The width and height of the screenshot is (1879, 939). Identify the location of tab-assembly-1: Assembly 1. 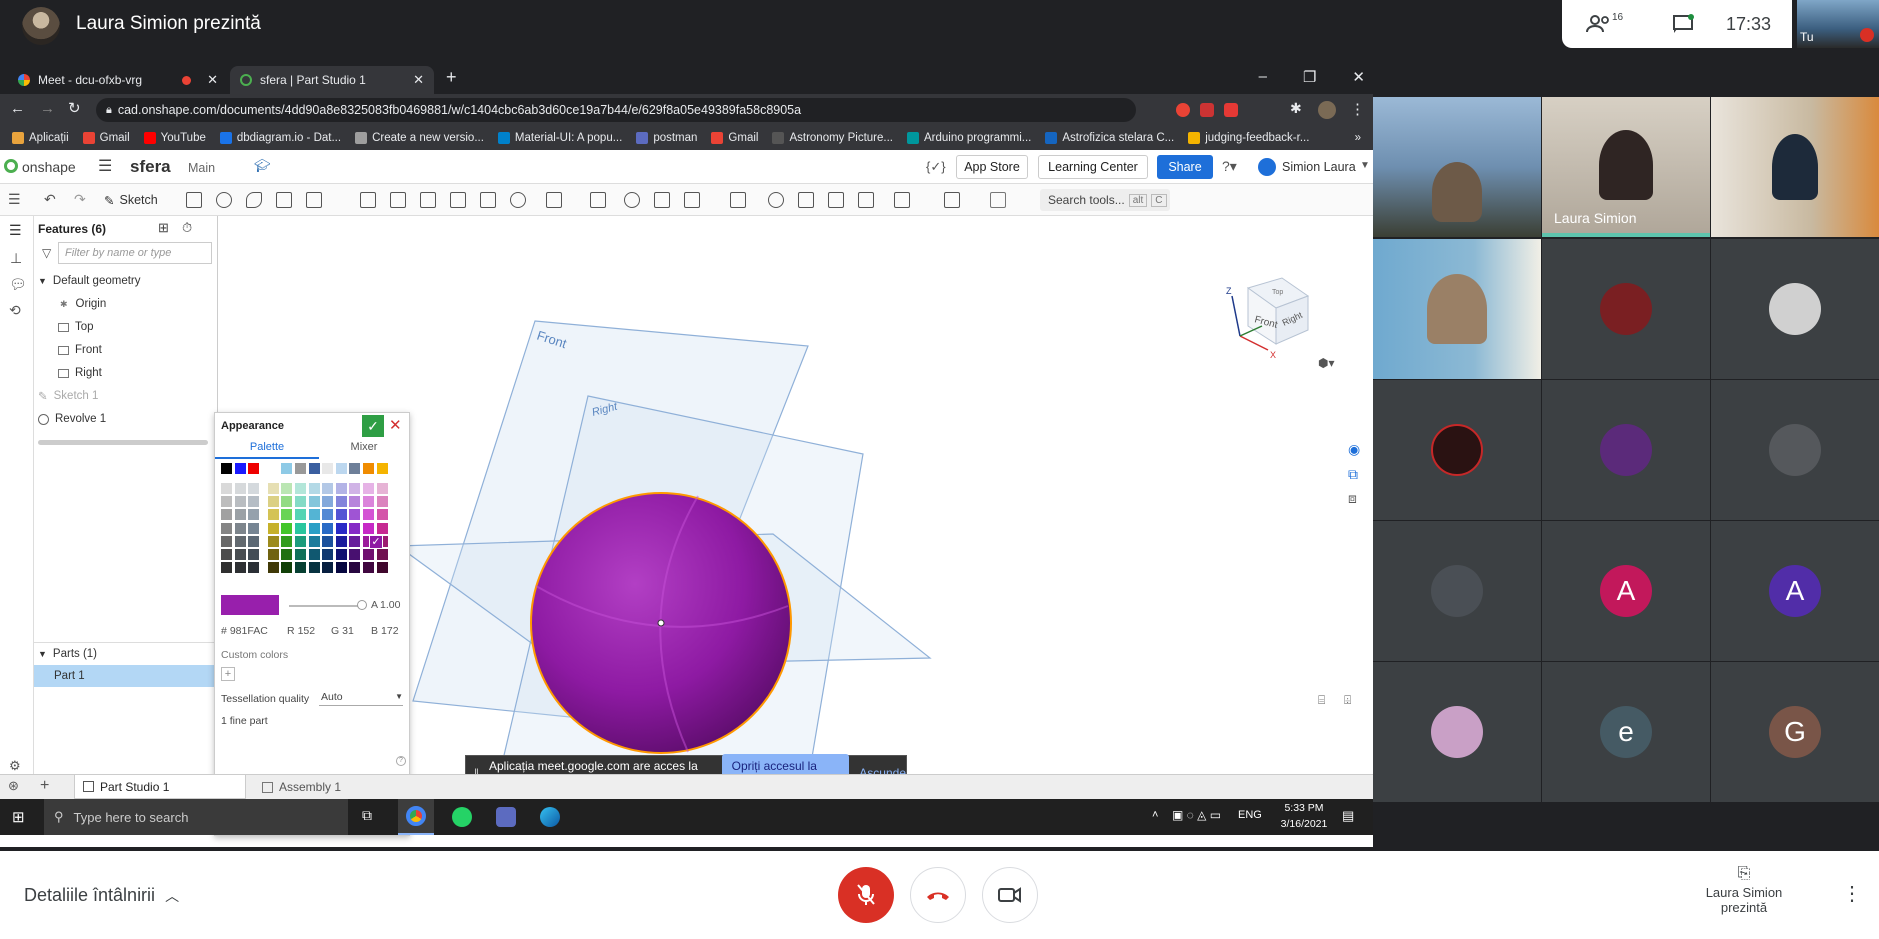
(329, 787).